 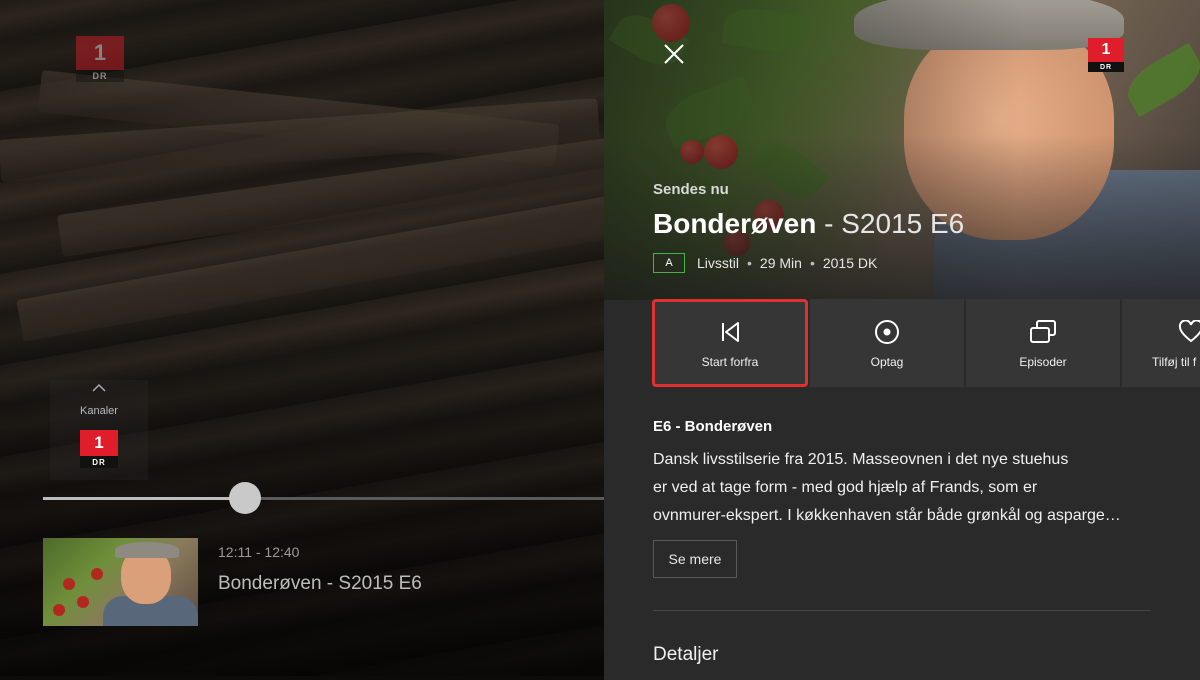 I want to click on broadcast-status: Sendes nu, so click(x=691, y=189).